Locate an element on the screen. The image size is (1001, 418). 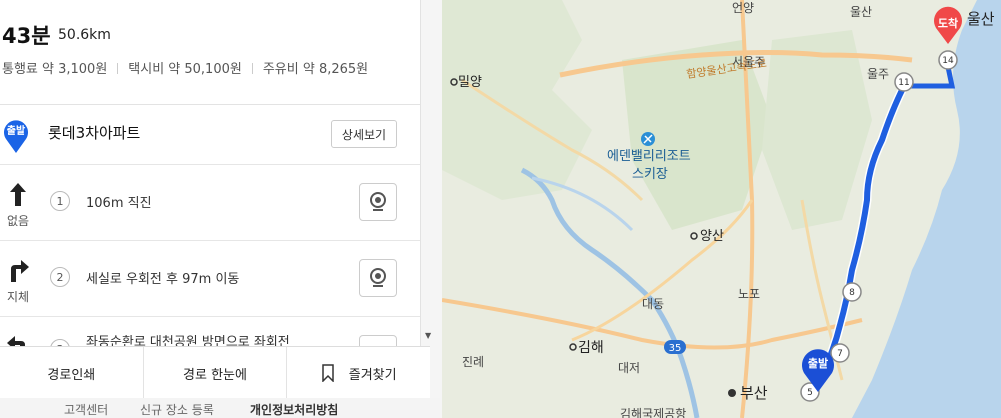
print-route-button: 경로인쇄 is located at coordinates (72, 373).